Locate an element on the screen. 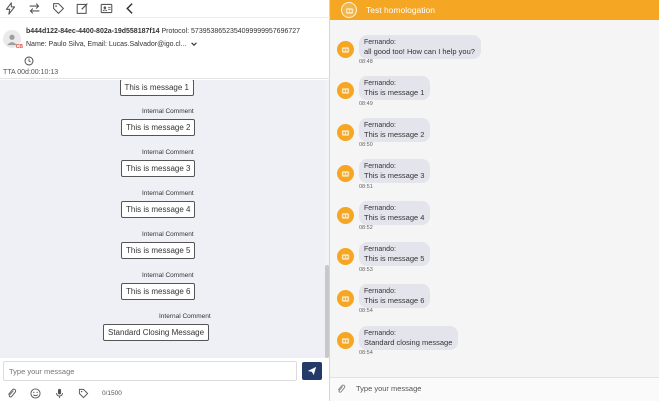  protocol-label: Protocol: is located at coordinates (175, 31).